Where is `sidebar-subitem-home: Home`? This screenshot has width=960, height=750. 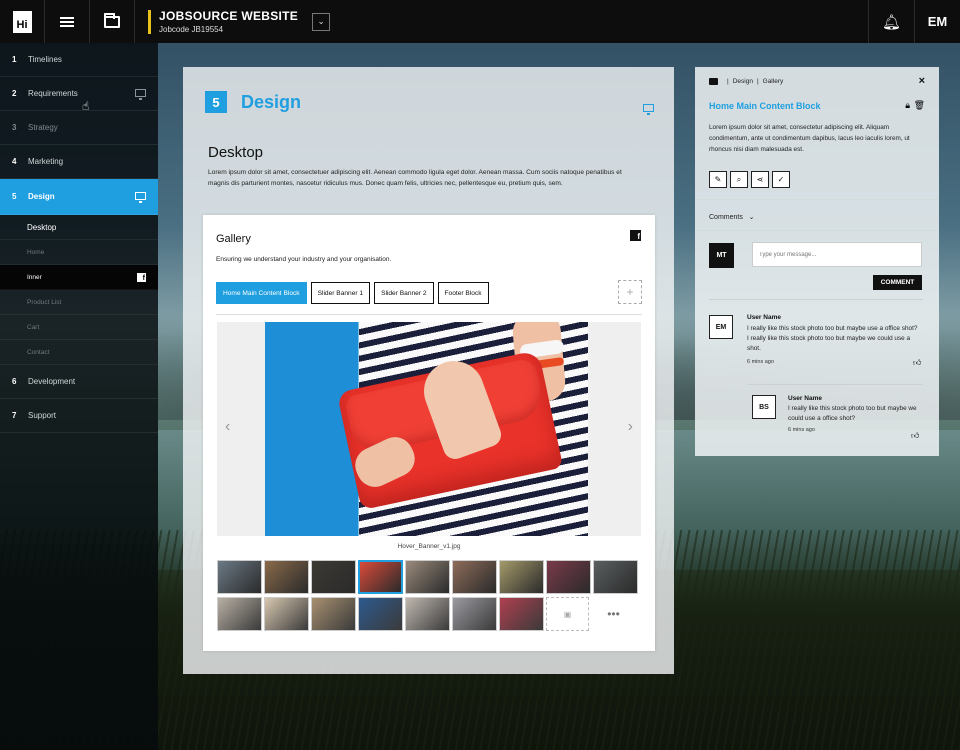 sidebar-subitem-home: Home is located at coordinates (79, 252).